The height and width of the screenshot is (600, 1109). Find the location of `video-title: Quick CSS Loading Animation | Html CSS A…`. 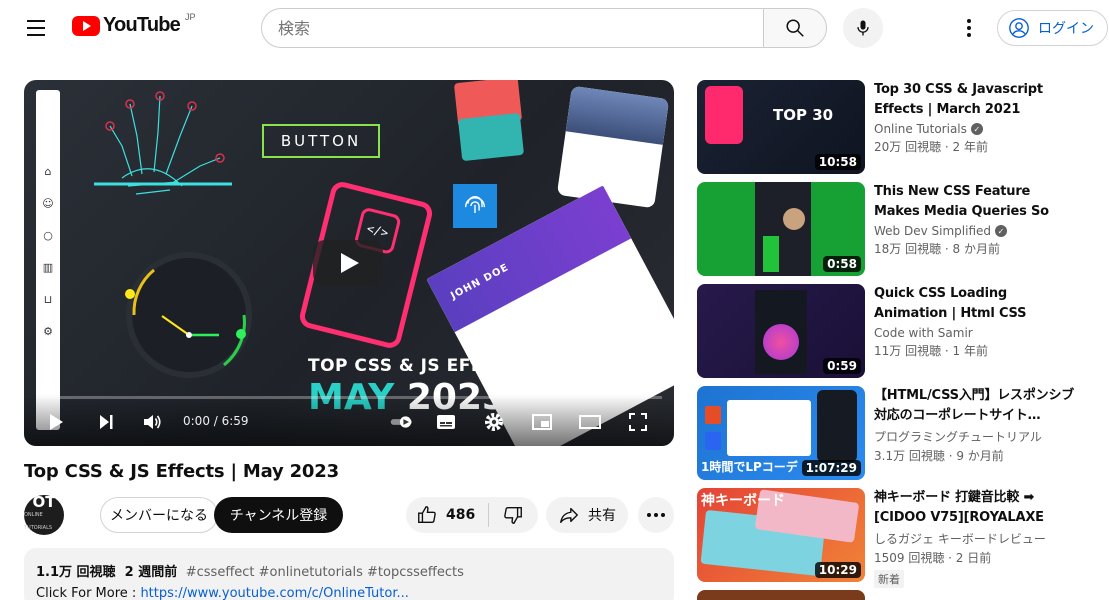

video-title: Quick CSS Loading Animation | Html CSS A… is located at coordinates (977, 304).